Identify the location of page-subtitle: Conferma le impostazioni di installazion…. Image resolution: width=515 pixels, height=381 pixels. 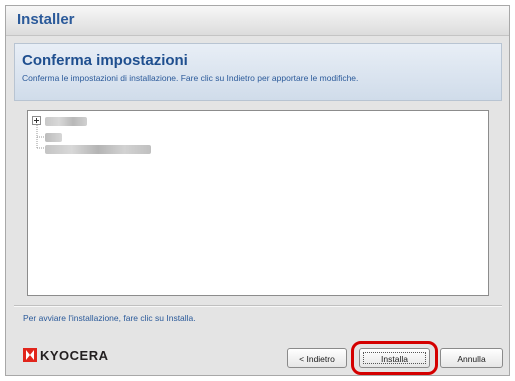
(190, 78).